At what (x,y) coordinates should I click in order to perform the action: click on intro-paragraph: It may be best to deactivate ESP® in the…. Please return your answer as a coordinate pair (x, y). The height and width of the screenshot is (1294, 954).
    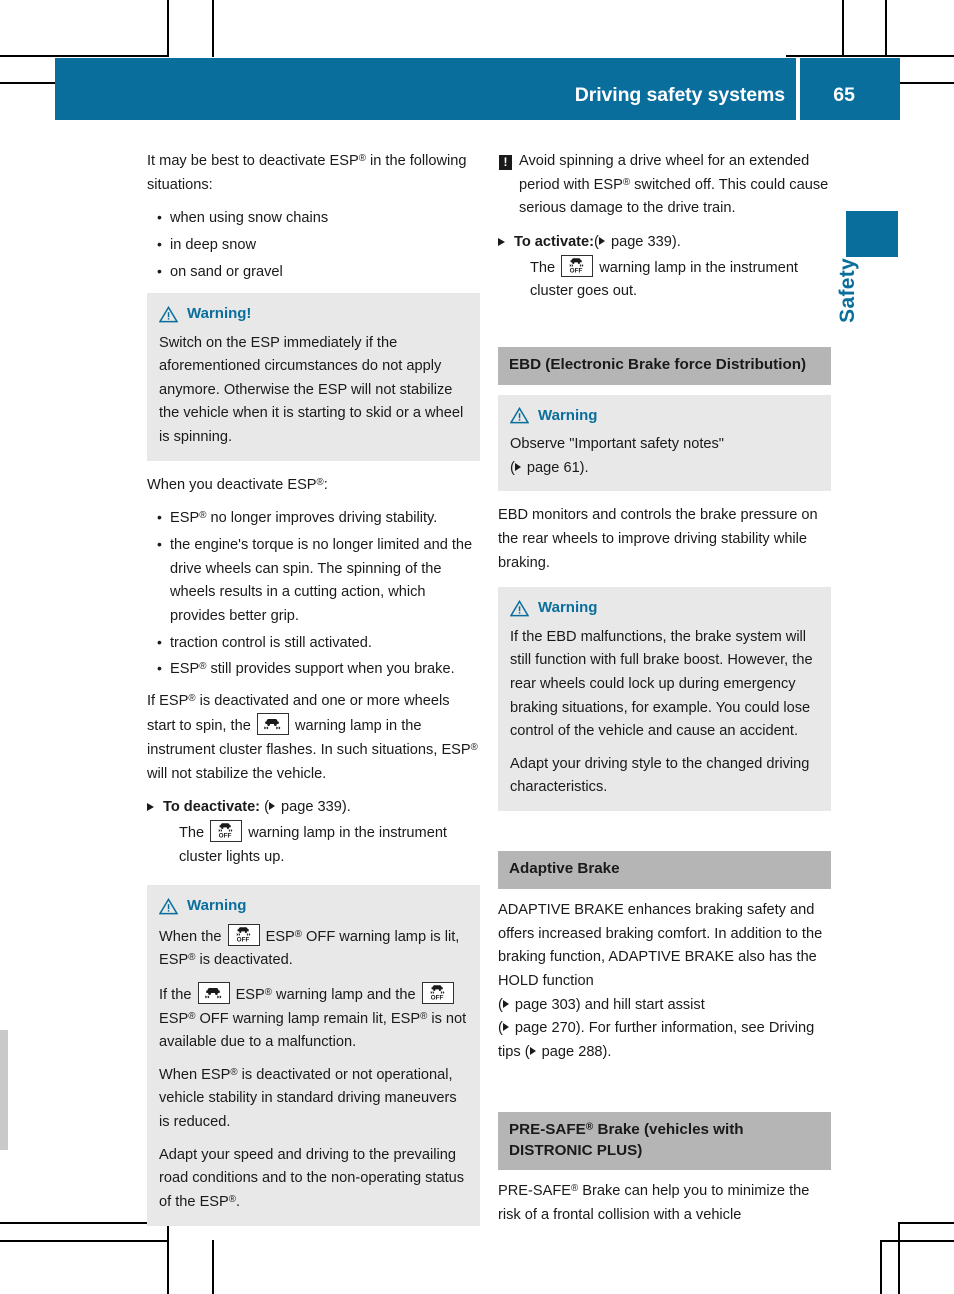
    Looking at the image, I should click on (307, 172).